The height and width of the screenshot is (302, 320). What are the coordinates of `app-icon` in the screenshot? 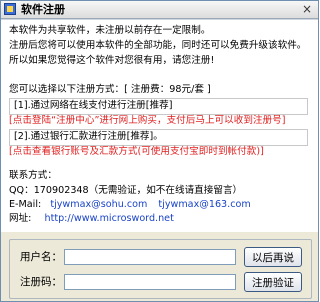 It's located at (10, 9).